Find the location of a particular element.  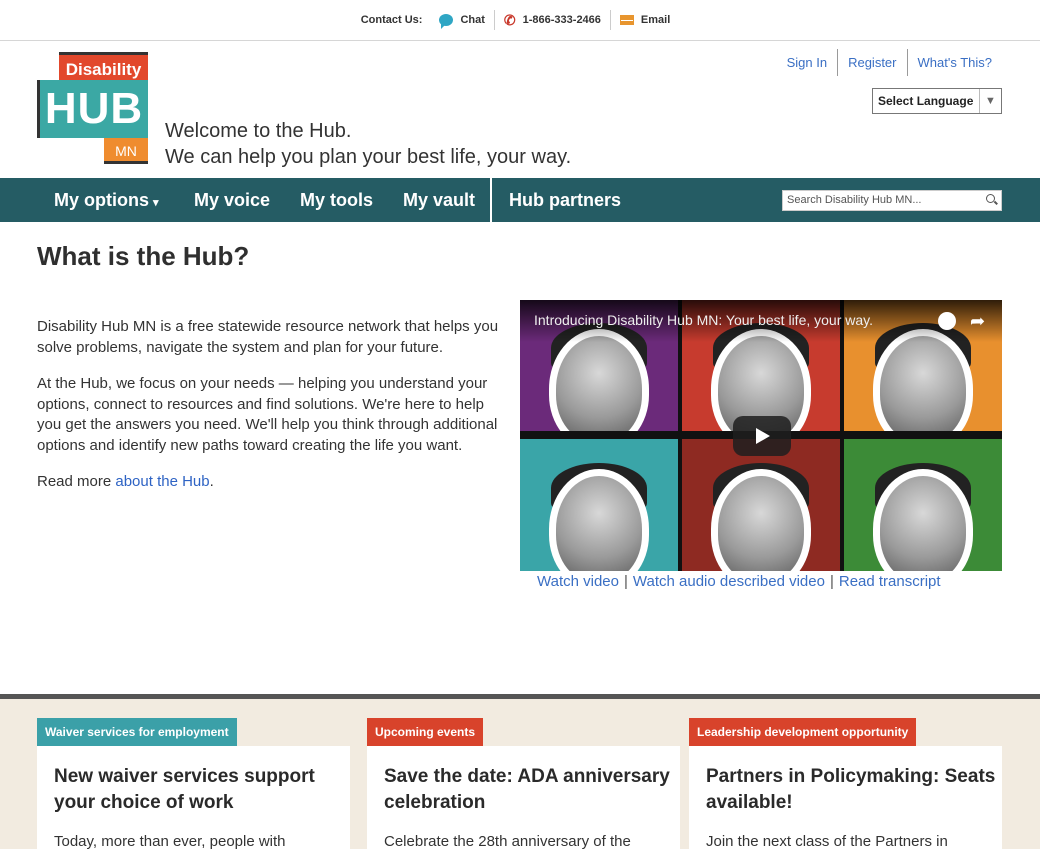

phone-link: ✆ 1-866-333-2466 is located at coordinates (551, 20).